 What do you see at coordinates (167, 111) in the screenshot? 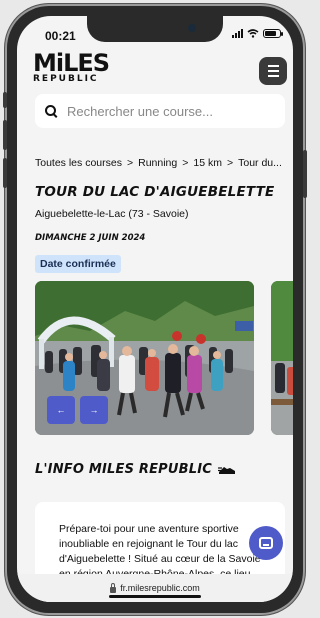
I see `search-input` at bounding box center [167, 111].